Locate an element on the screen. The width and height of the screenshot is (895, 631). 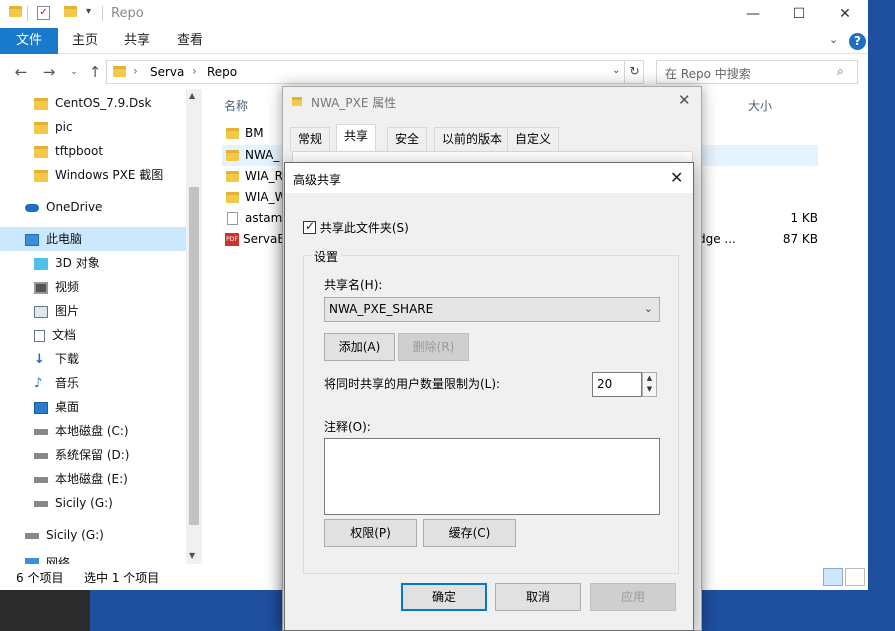
sidebar-item-label: 本地磁盘 (C:) is located at coordinates (92, 431).